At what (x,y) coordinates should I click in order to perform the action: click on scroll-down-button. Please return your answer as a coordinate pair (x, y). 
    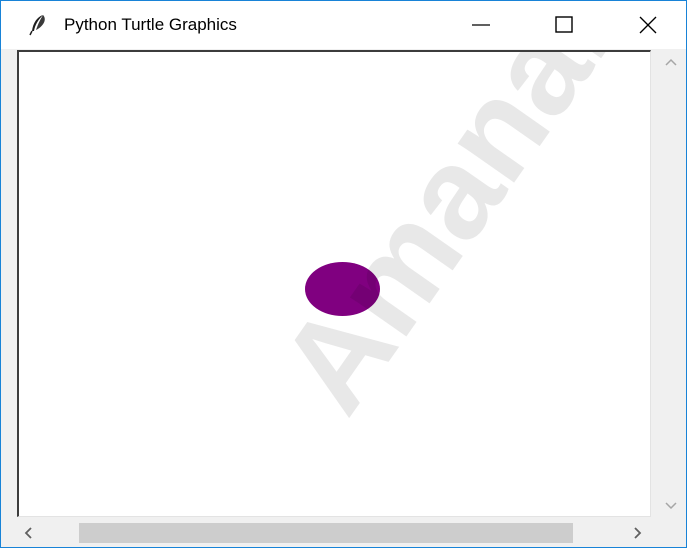
    Looking at the image, I should click on (670, 506).